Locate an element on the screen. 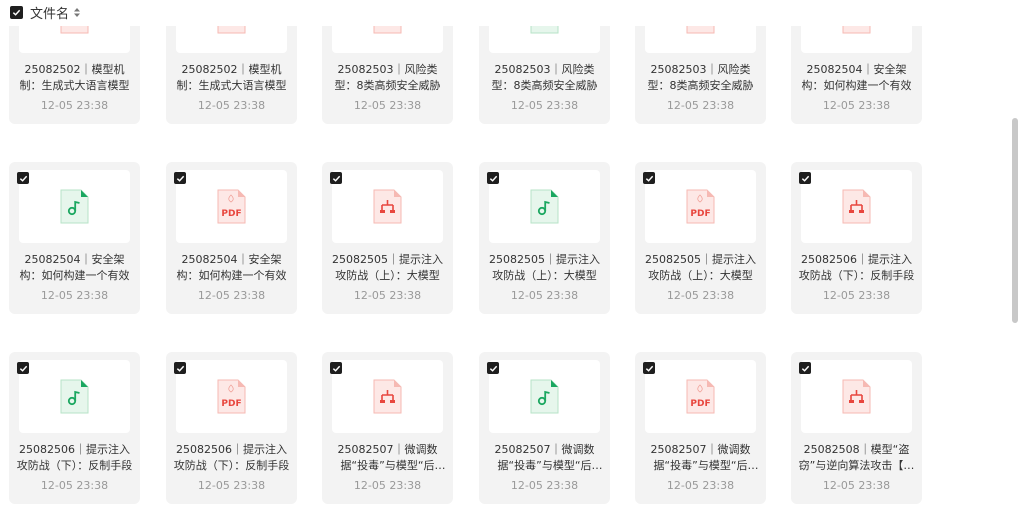  list-header: 文件名 is located at coordinates (500, 13).